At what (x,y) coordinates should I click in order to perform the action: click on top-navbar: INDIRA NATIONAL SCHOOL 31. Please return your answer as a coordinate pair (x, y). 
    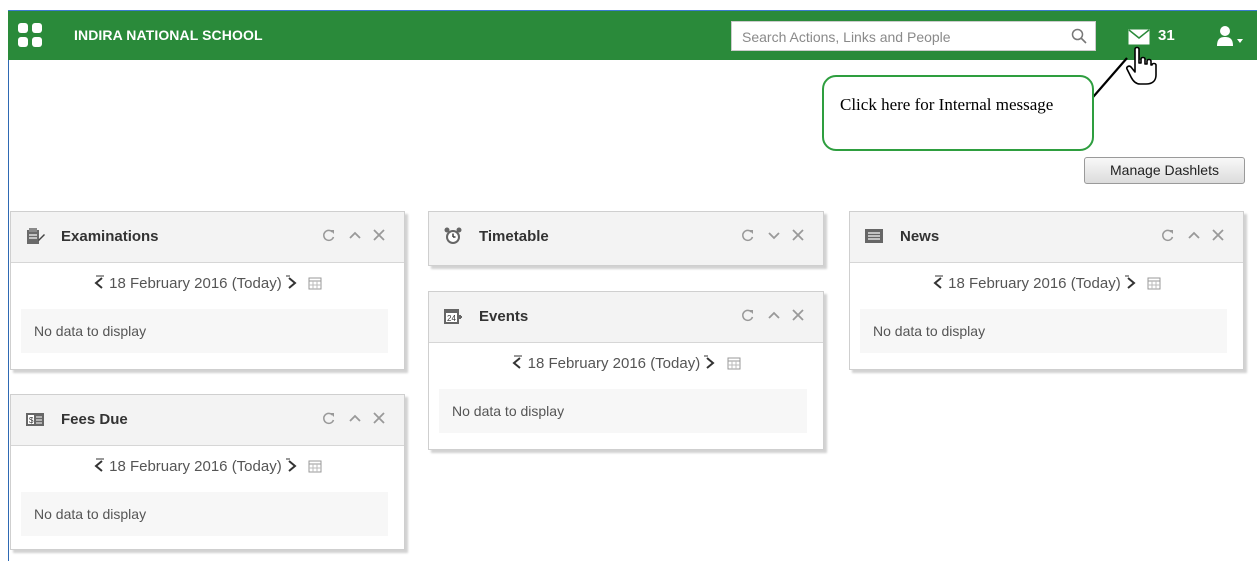
    Looking at the image, I should click on (632, 35).